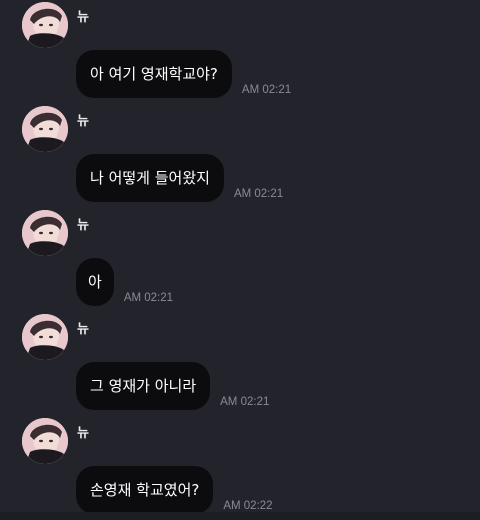 This screenshot has width=480, height=520. Describe the element at coordinates (154, 74) in the screenshot. I see `message-bubble: 아 여기 영재학교야?` at that location.